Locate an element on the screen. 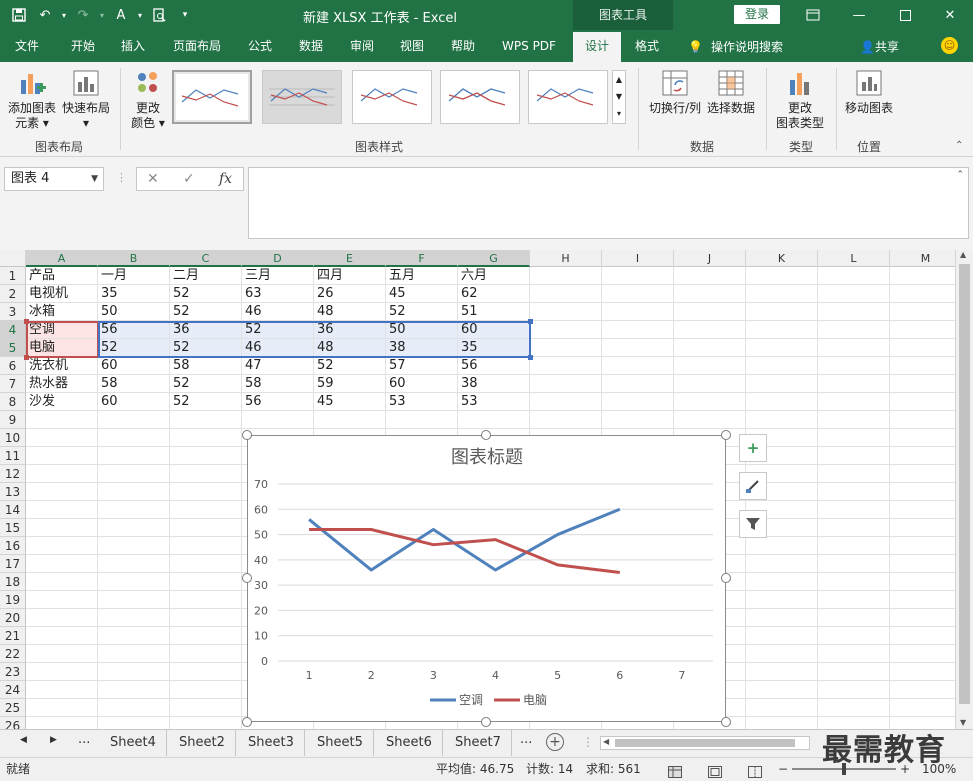  cell-c17 is located at coordinates (206, 564).